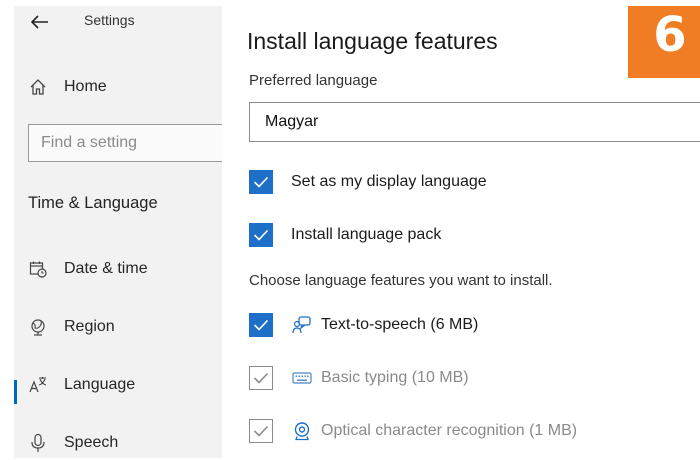 This screenshot has height=460, width=700. Describe the element at coordinates (89, 326) in the screenshot. I see `sidebar-item-label: Region` at that location.